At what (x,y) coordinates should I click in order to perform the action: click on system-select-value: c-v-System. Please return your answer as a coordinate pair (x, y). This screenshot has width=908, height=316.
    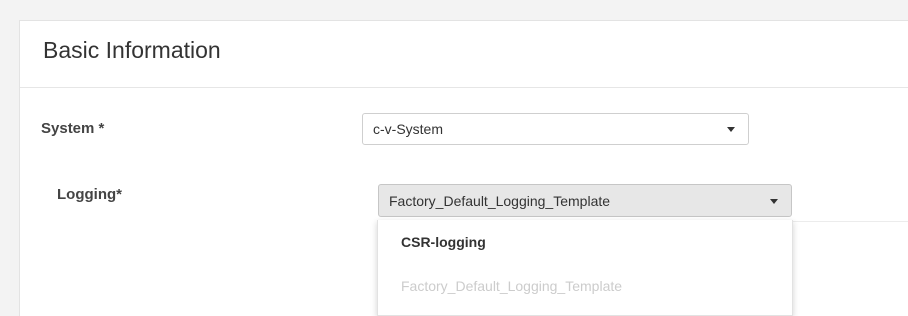
    Looking at the image, I should click on (408, 129).